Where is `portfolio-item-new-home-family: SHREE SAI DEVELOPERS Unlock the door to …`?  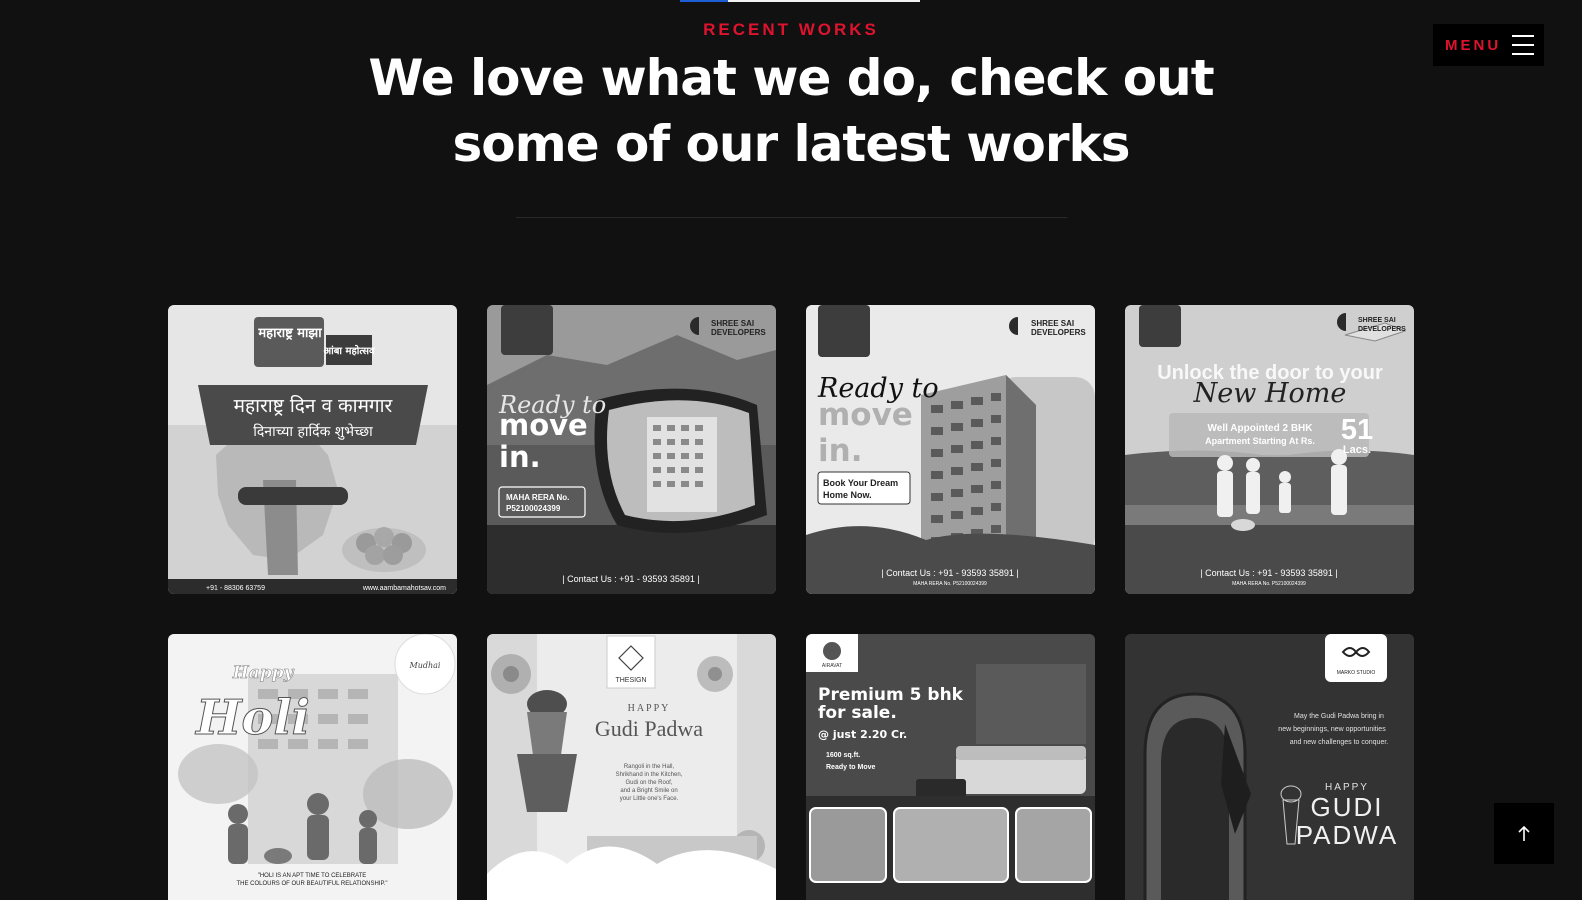 portfolio-item-new-home-family: SHREE SAI DEVELOPERS Unlock the door to … is located at coordinates (1269, 449).